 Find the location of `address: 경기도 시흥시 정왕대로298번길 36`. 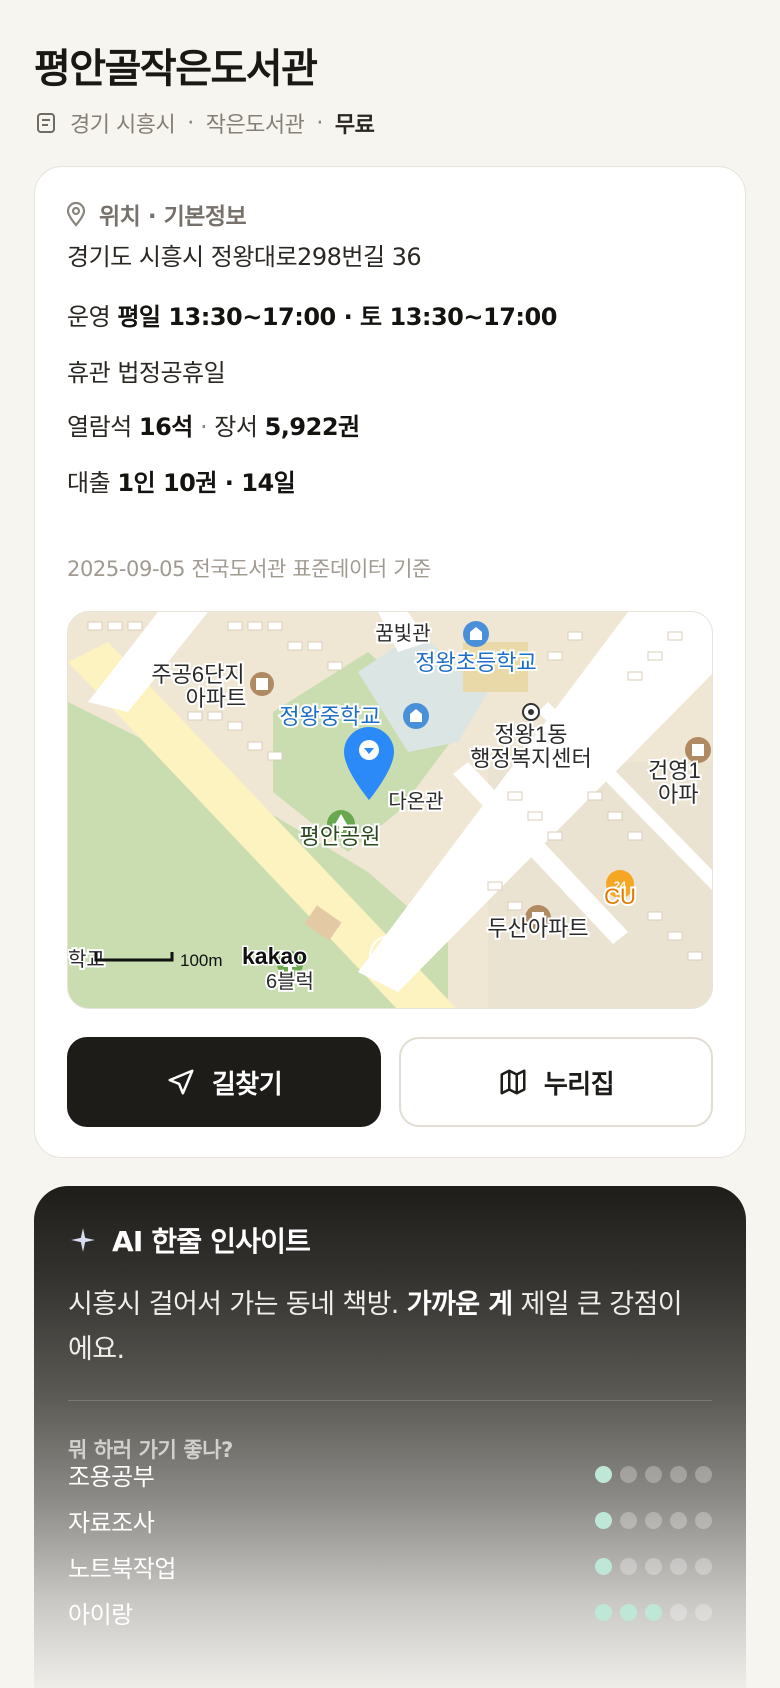

address: 경기도 시흥시 정왕대로298번길 36 is located at coordinates (244, 254).